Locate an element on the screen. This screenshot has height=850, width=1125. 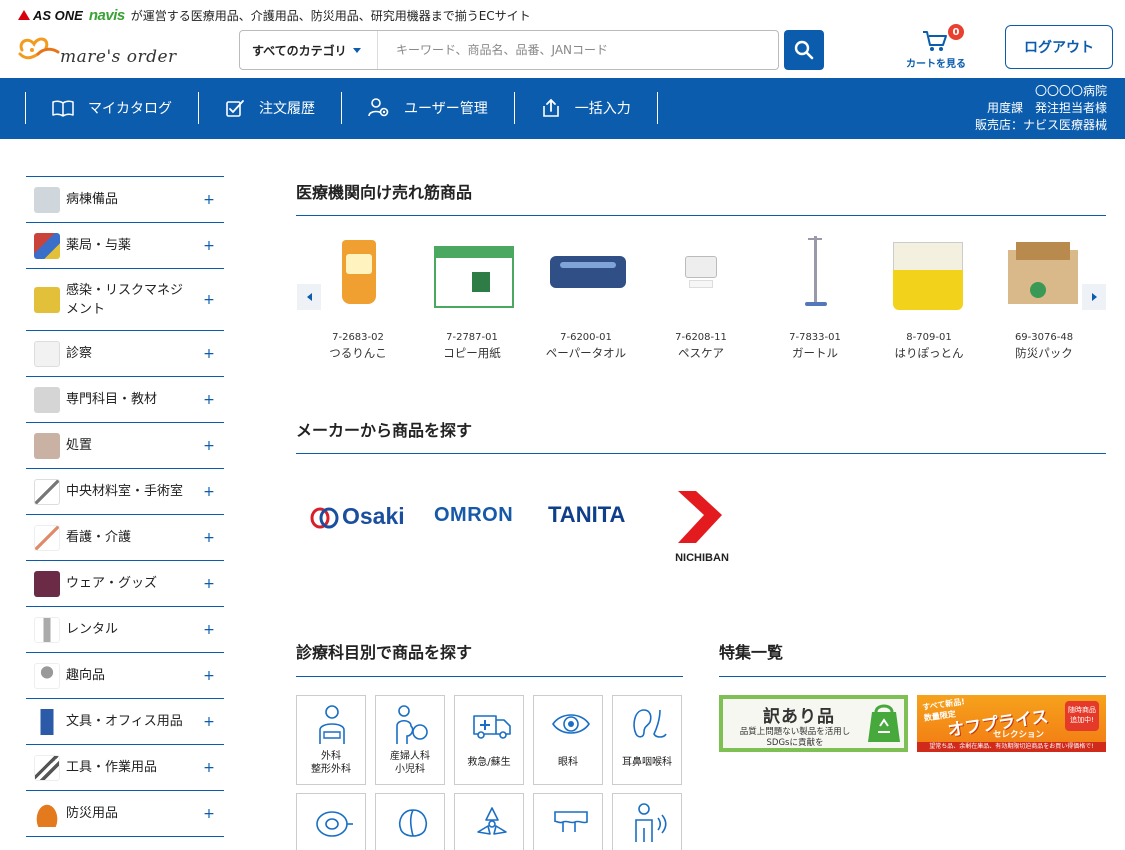
dept-tile-peach is located at coordinates (410, 821).